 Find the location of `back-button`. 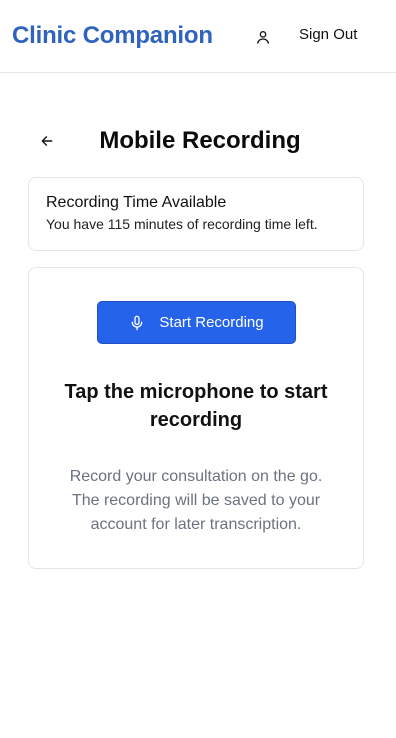

back-button is located at coordinates (47, 141).